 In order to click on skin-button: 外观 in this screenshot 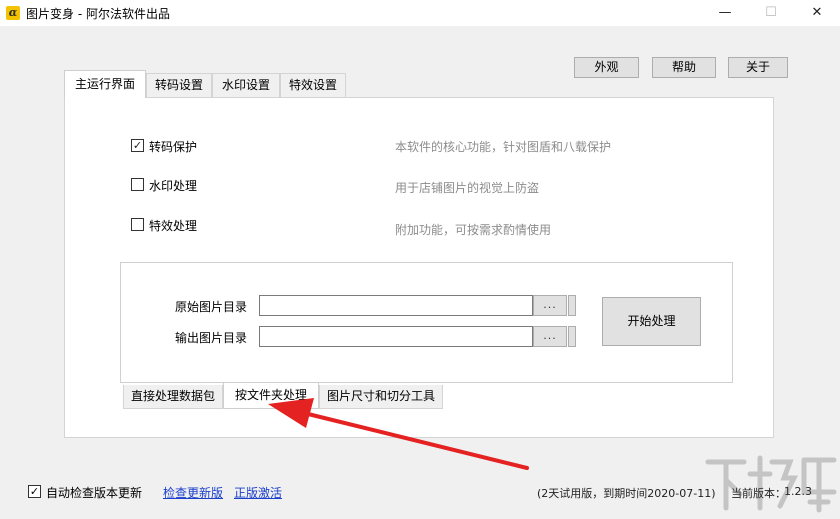, I will do `click(606, 67)`.